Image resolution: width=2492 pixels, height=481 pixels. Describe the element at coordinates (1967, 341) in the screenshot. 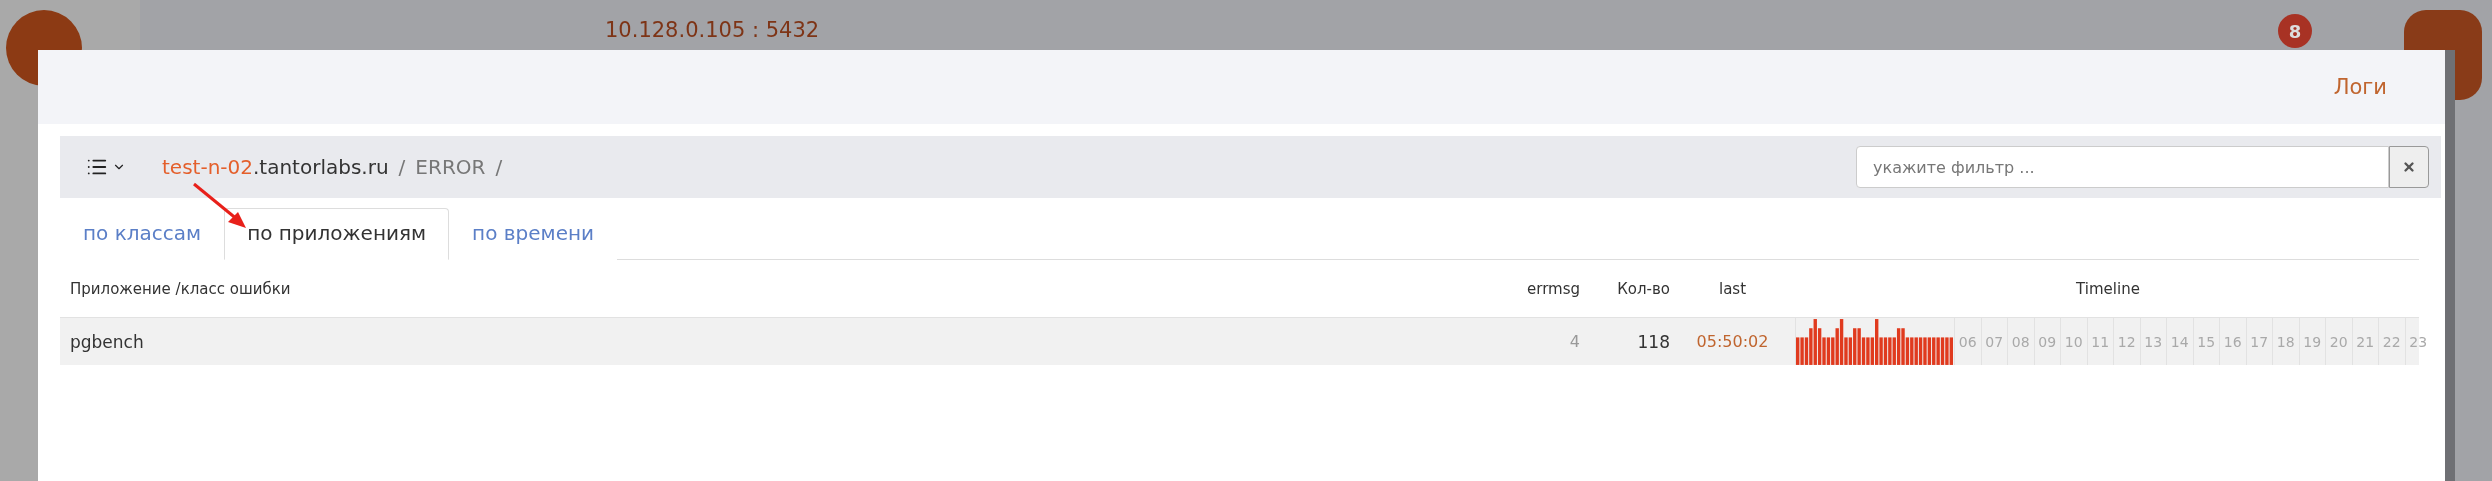

I see `hour-label: 06` at that location.